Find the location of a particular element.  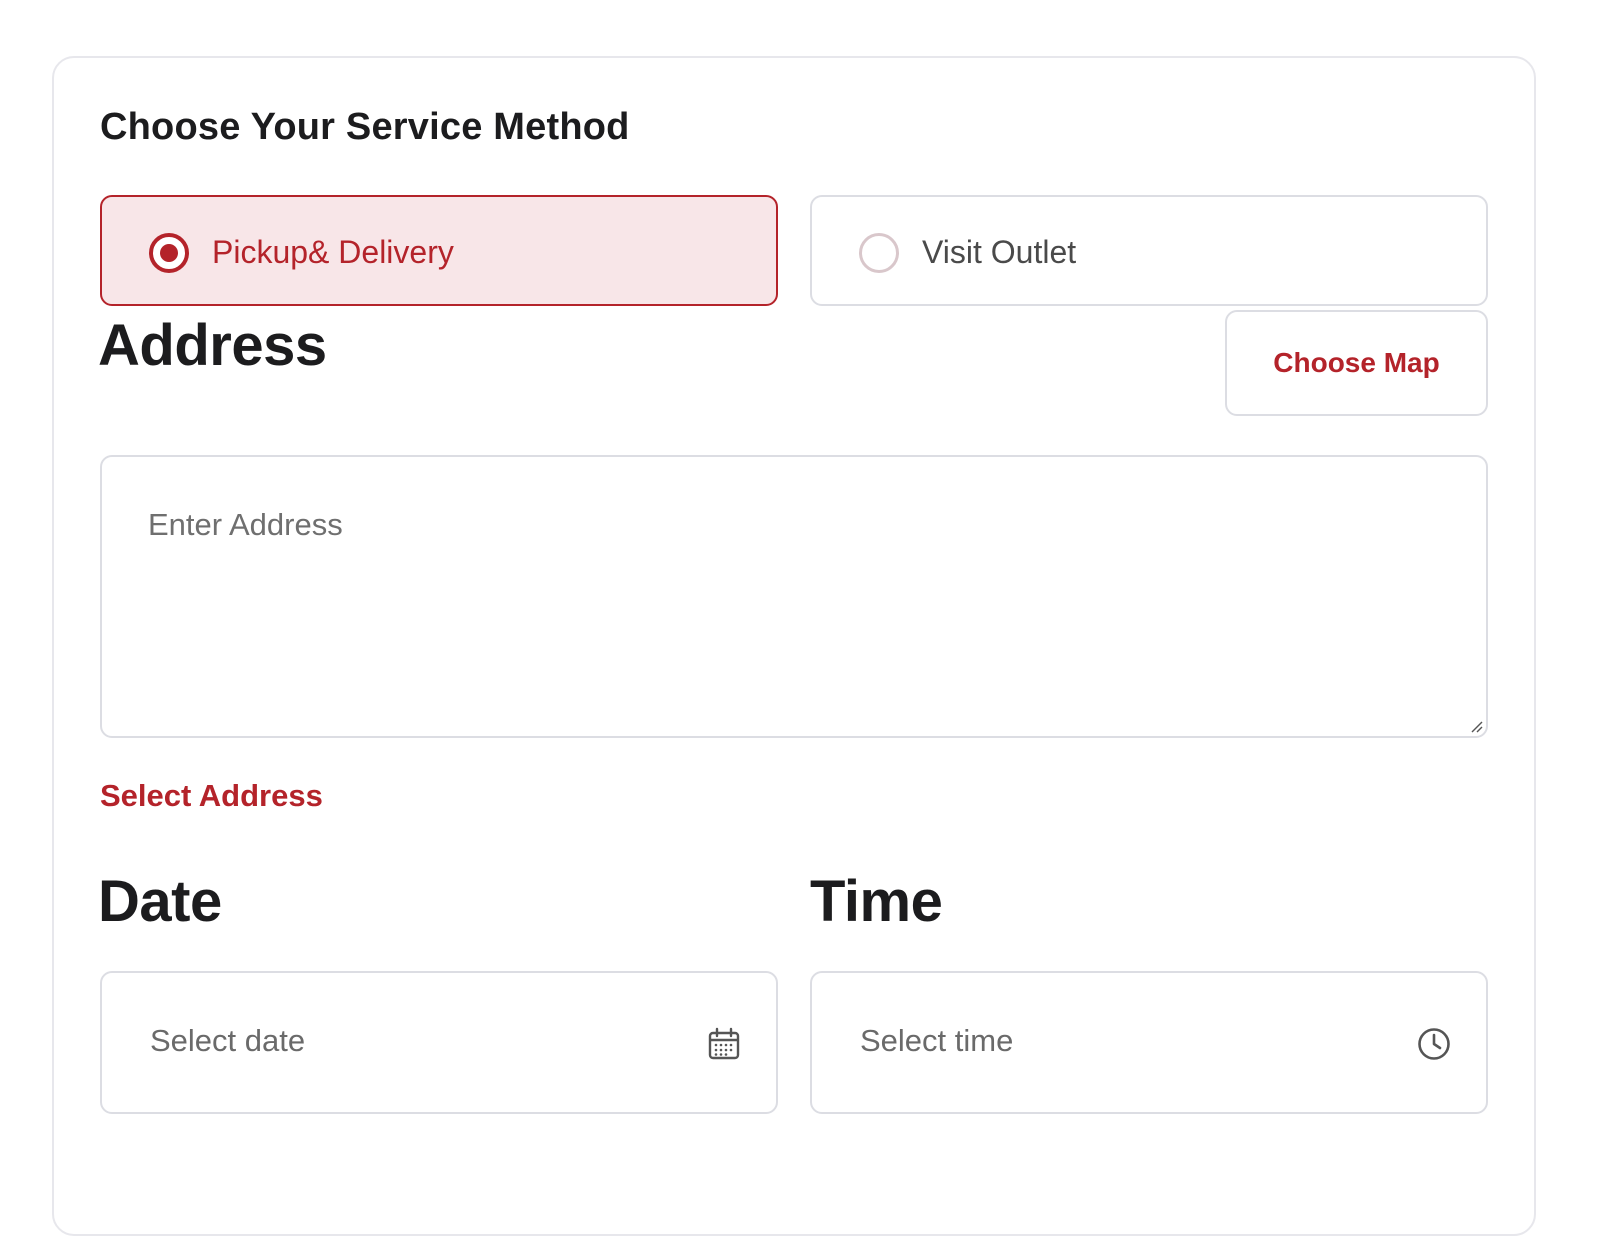

date-placeholder: Select date is located at coordinates (228, 1040).